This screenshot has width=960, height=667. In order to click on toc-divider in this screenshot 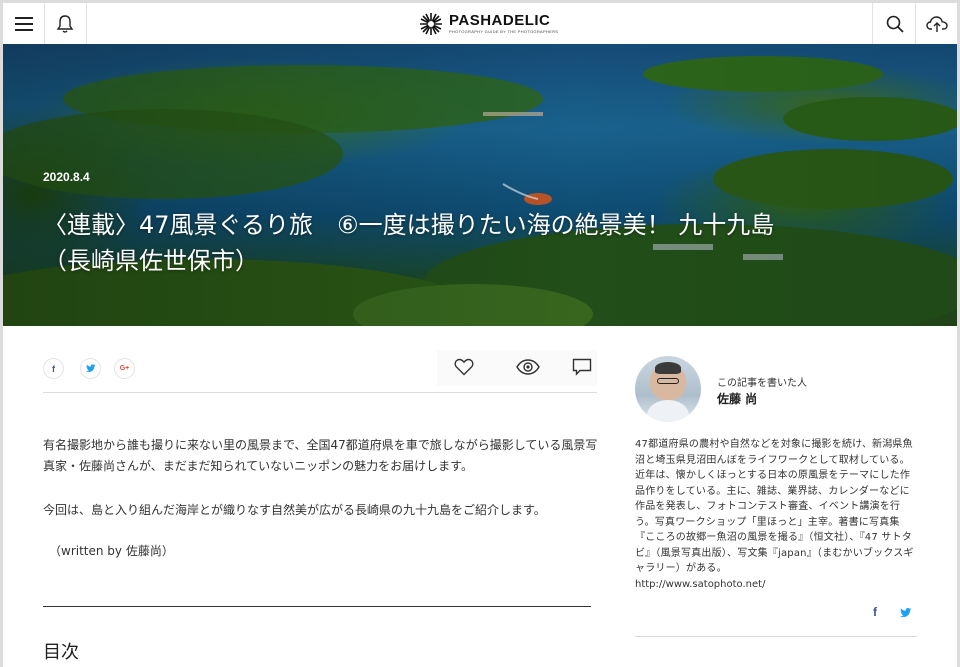, I will do `click(317, 606)`.